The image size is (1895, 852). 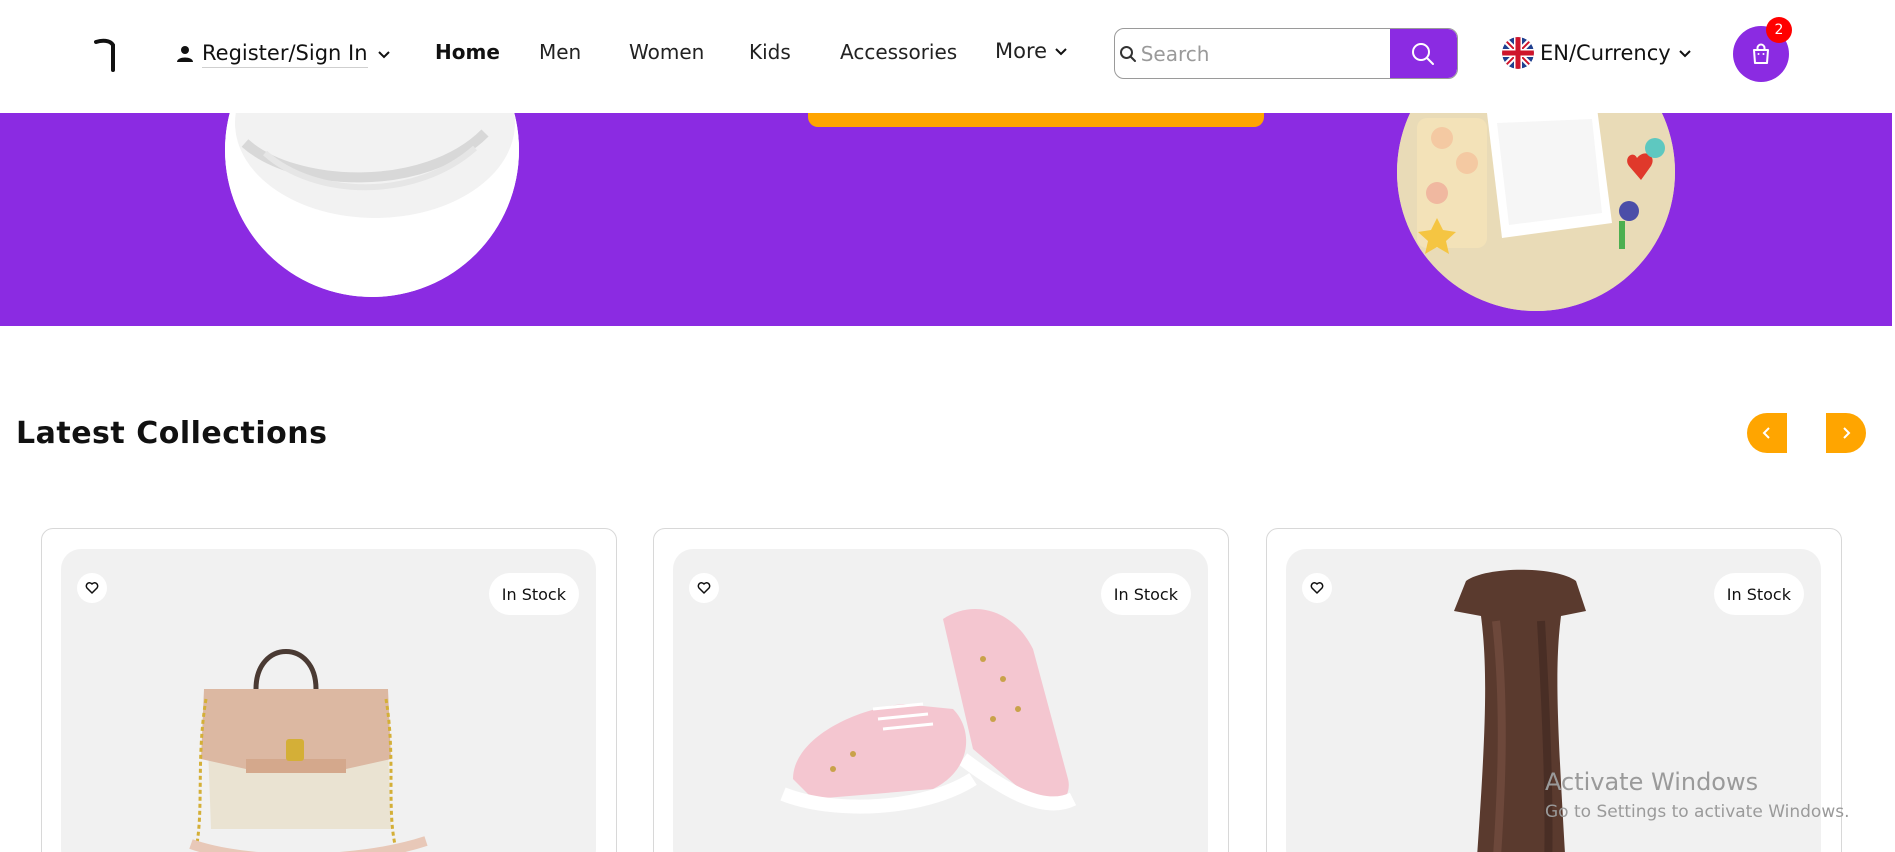 I want to click on cart-count-badge: 2, so click(x=1779, y=30).